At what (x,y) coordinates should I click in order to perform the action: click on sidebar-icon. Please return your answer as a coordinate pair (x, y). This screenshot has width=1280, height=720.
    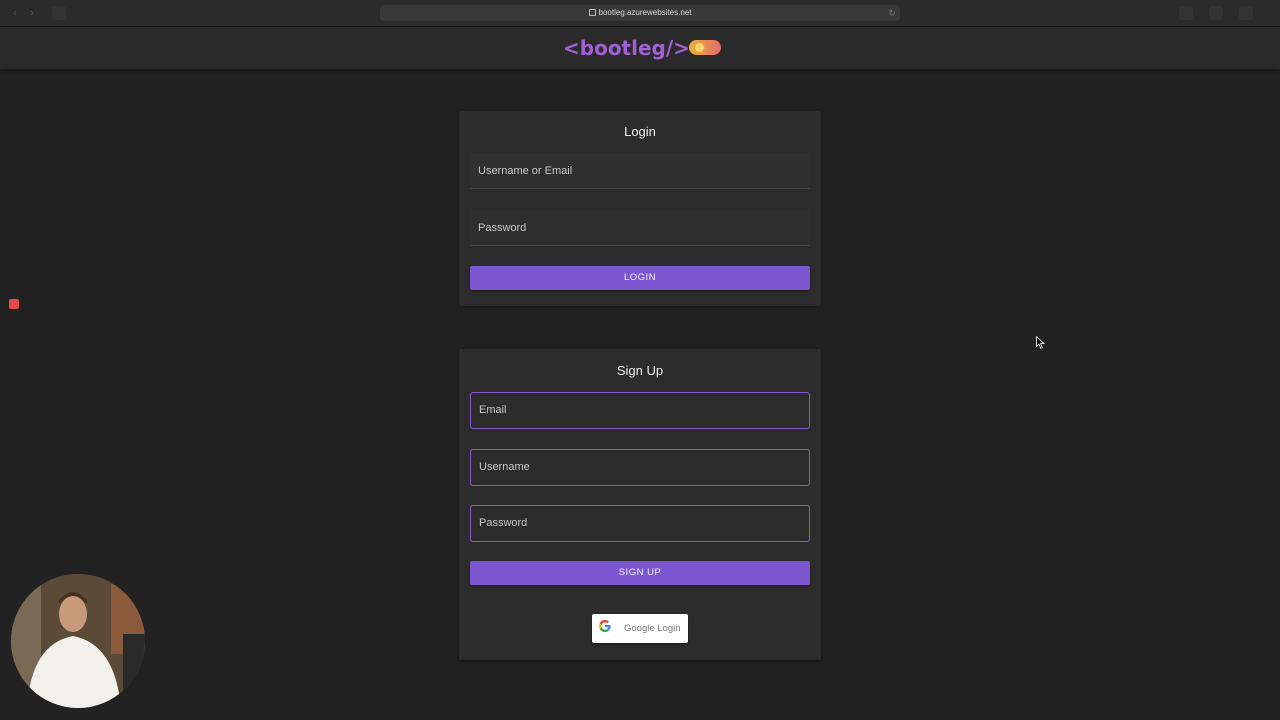
    Looking at the image, I should click on (59, 13).